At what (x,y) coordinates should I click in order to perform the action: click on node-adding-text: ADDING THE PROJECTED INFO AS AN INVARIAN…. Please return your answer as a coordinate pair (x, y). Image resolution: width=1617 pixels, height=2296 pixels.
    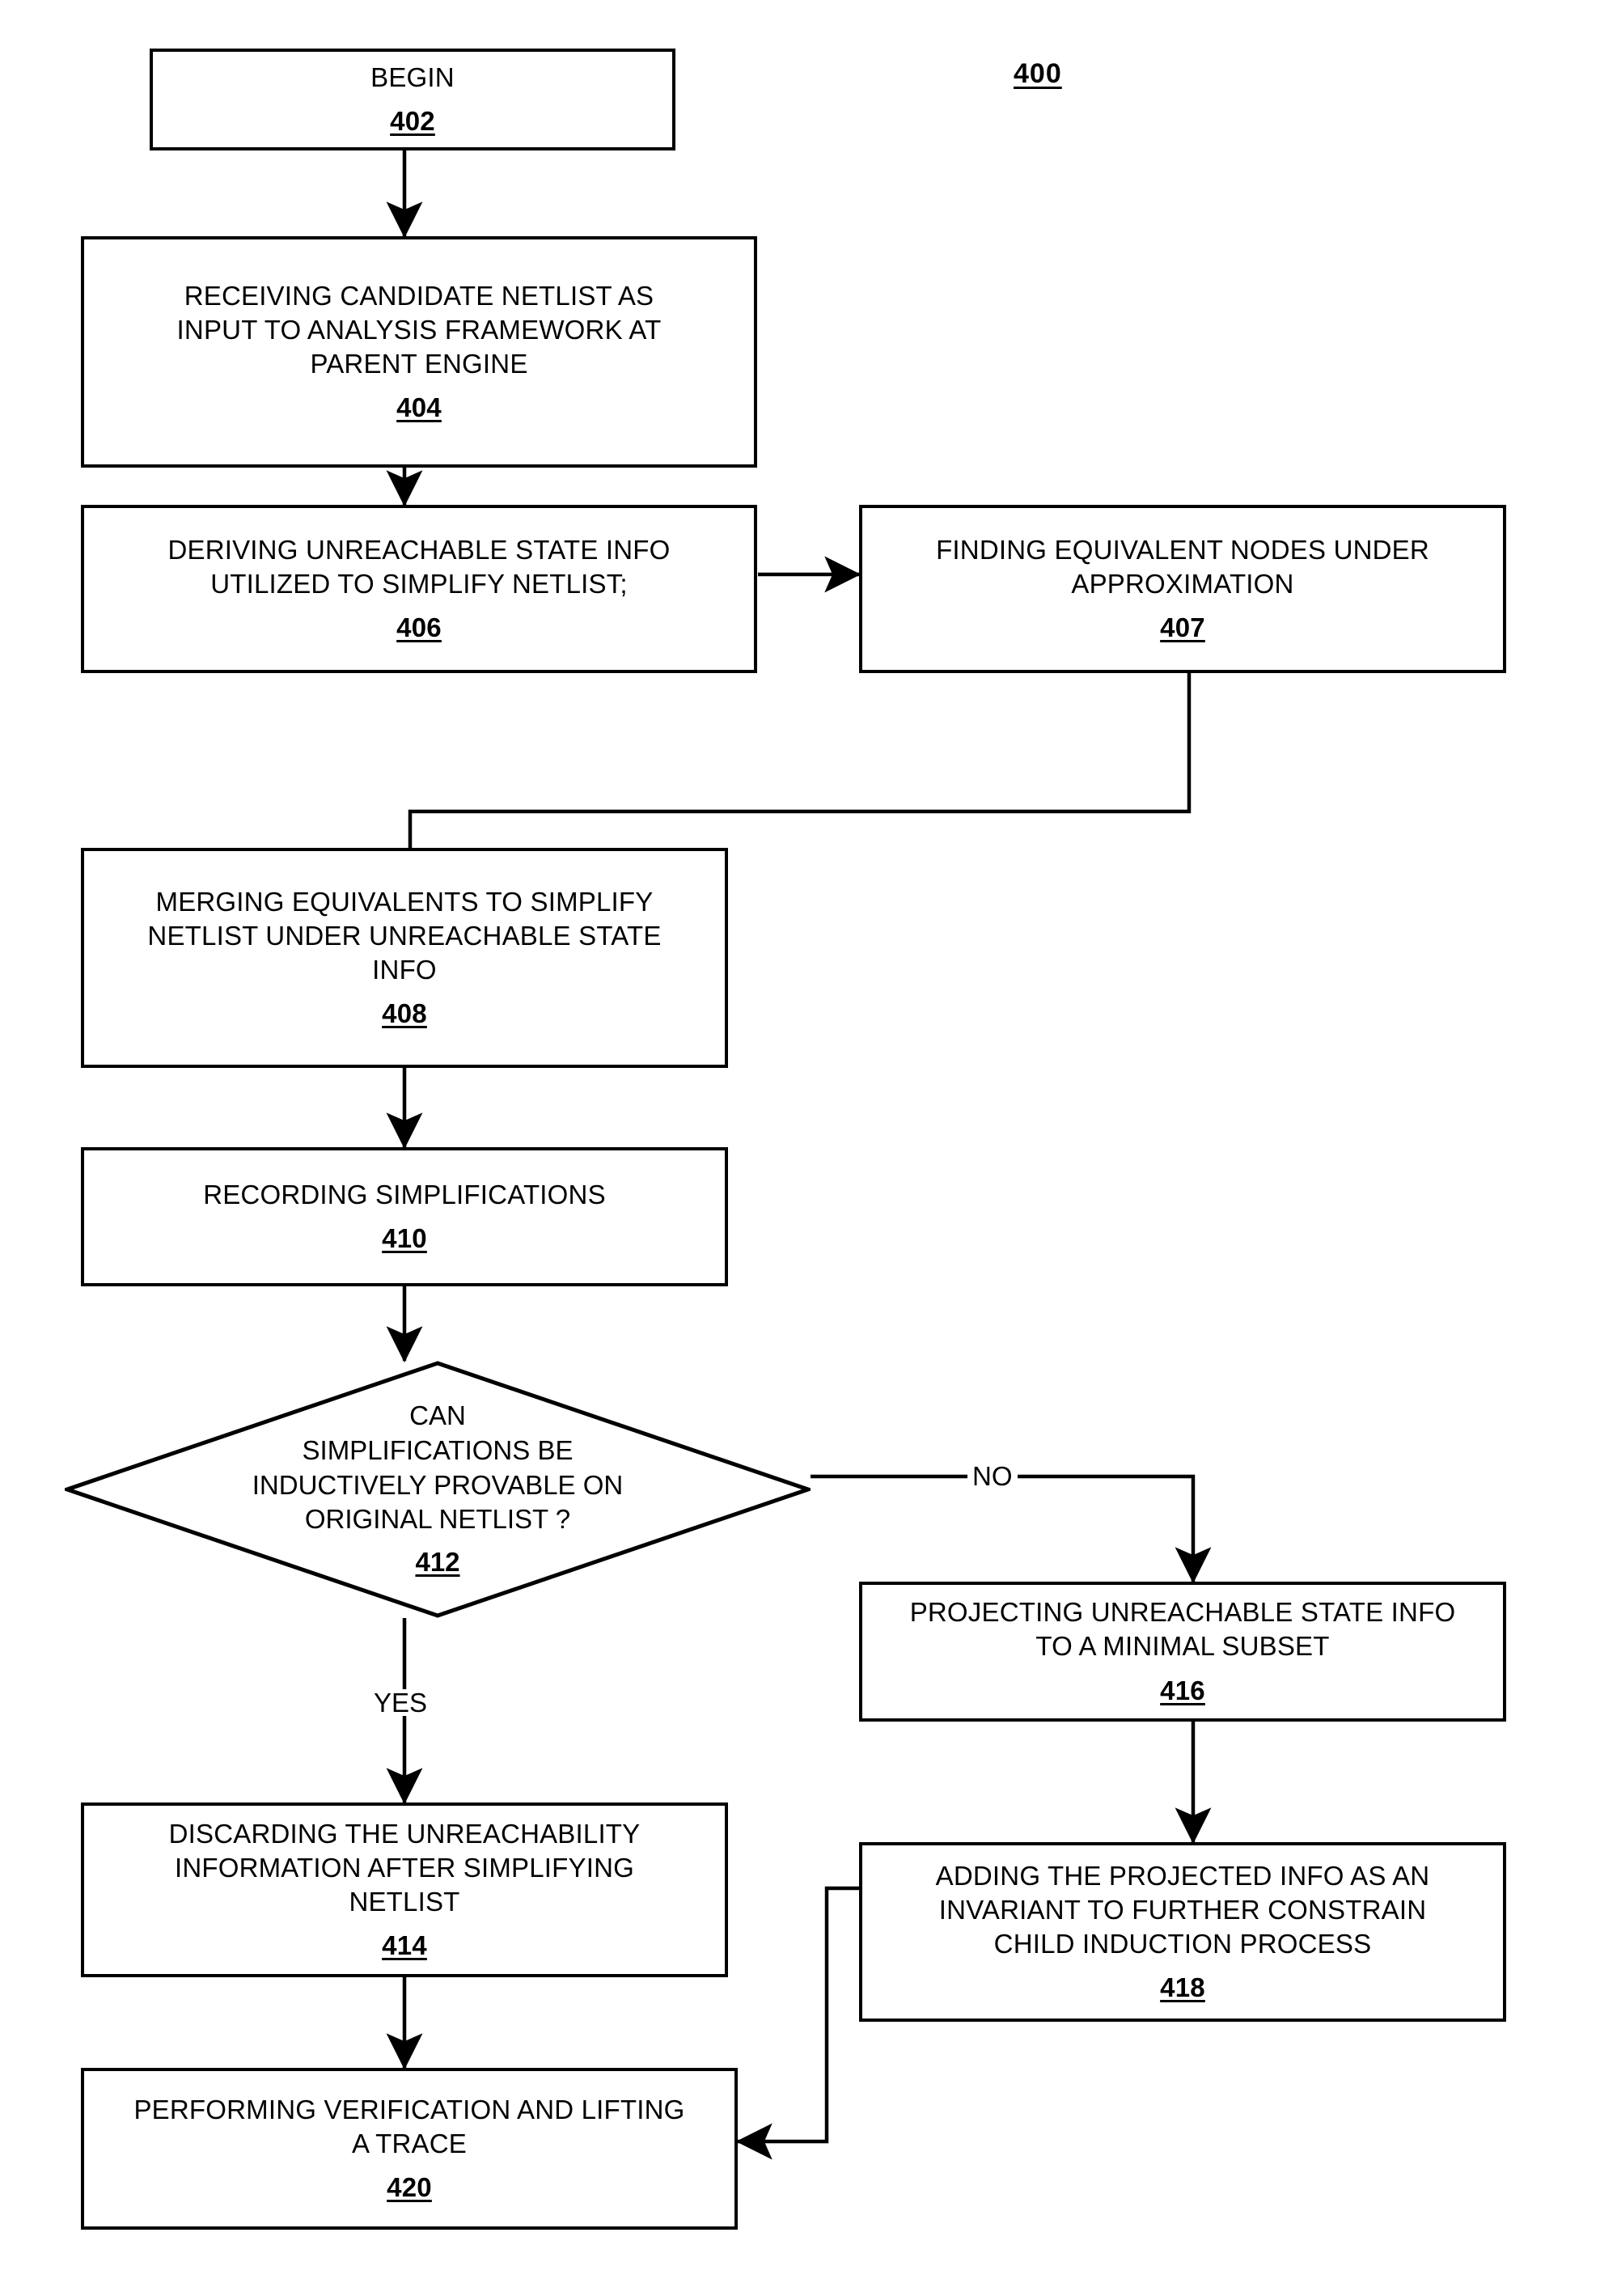
    Looking at the image, I should click on (1182, 1909).